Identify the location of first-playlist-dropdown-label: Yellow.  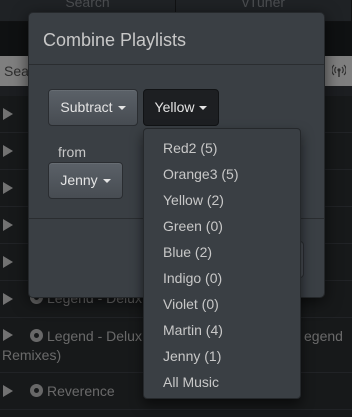
(174, 107).